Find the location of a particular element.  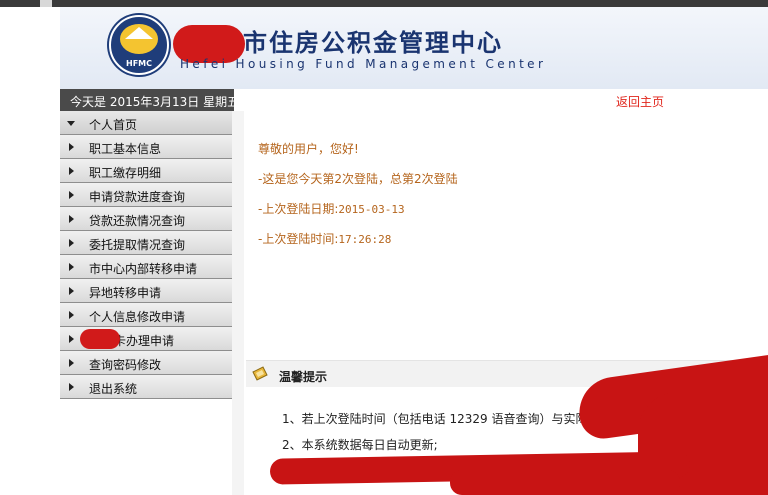

last-login-date: -上次登陆日期:2015-03-13 is located at coordinates (358, 208).